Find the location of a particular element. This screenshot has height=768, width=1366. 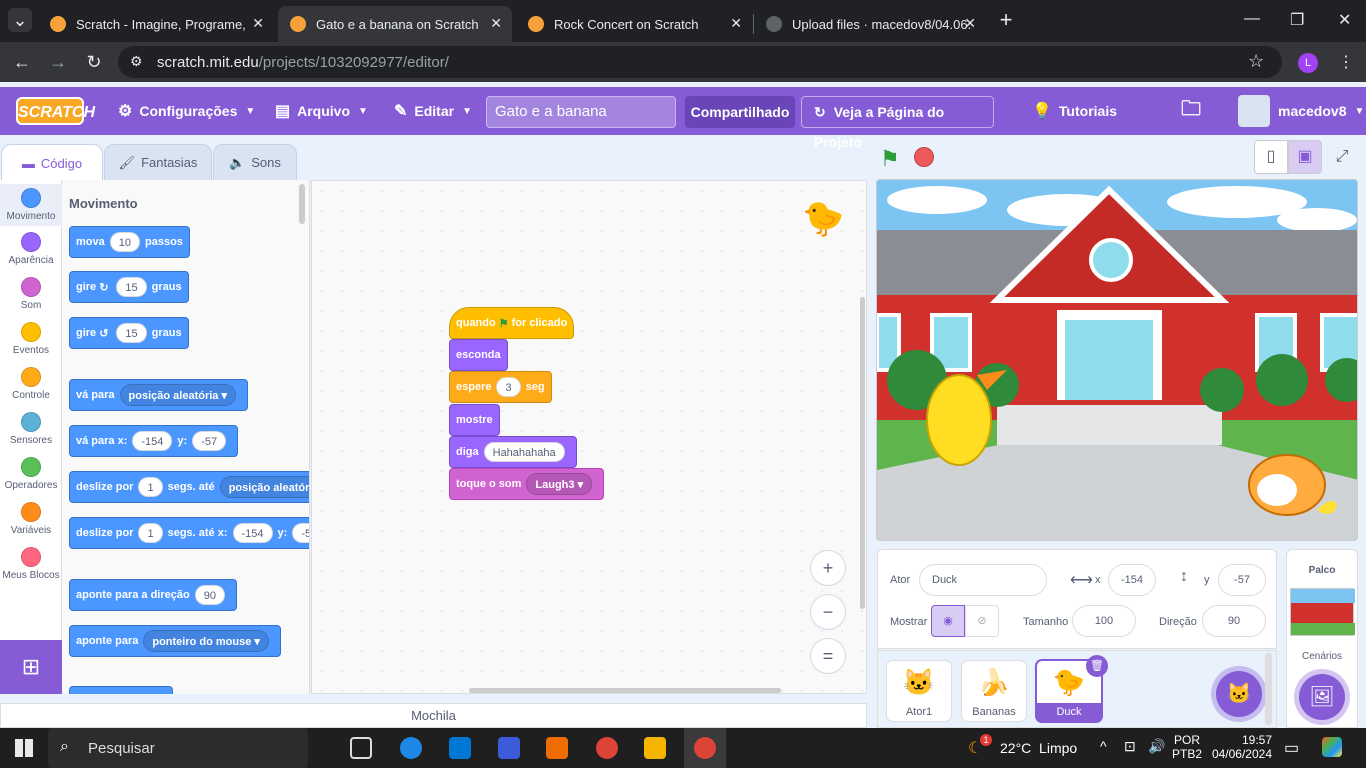

language-indicator: POR PTB2 is located at coordinates (1187, 747).